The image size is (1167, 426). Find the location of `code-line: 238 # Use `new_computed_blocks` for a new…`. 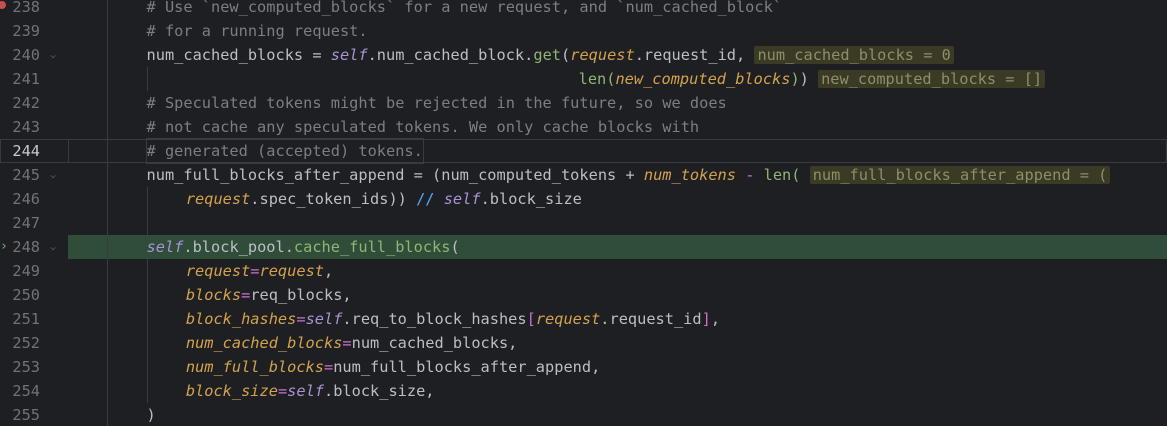

code-line: 238 # Use `new_computed_blocks` for a new… is located at coordinates (583, 9).